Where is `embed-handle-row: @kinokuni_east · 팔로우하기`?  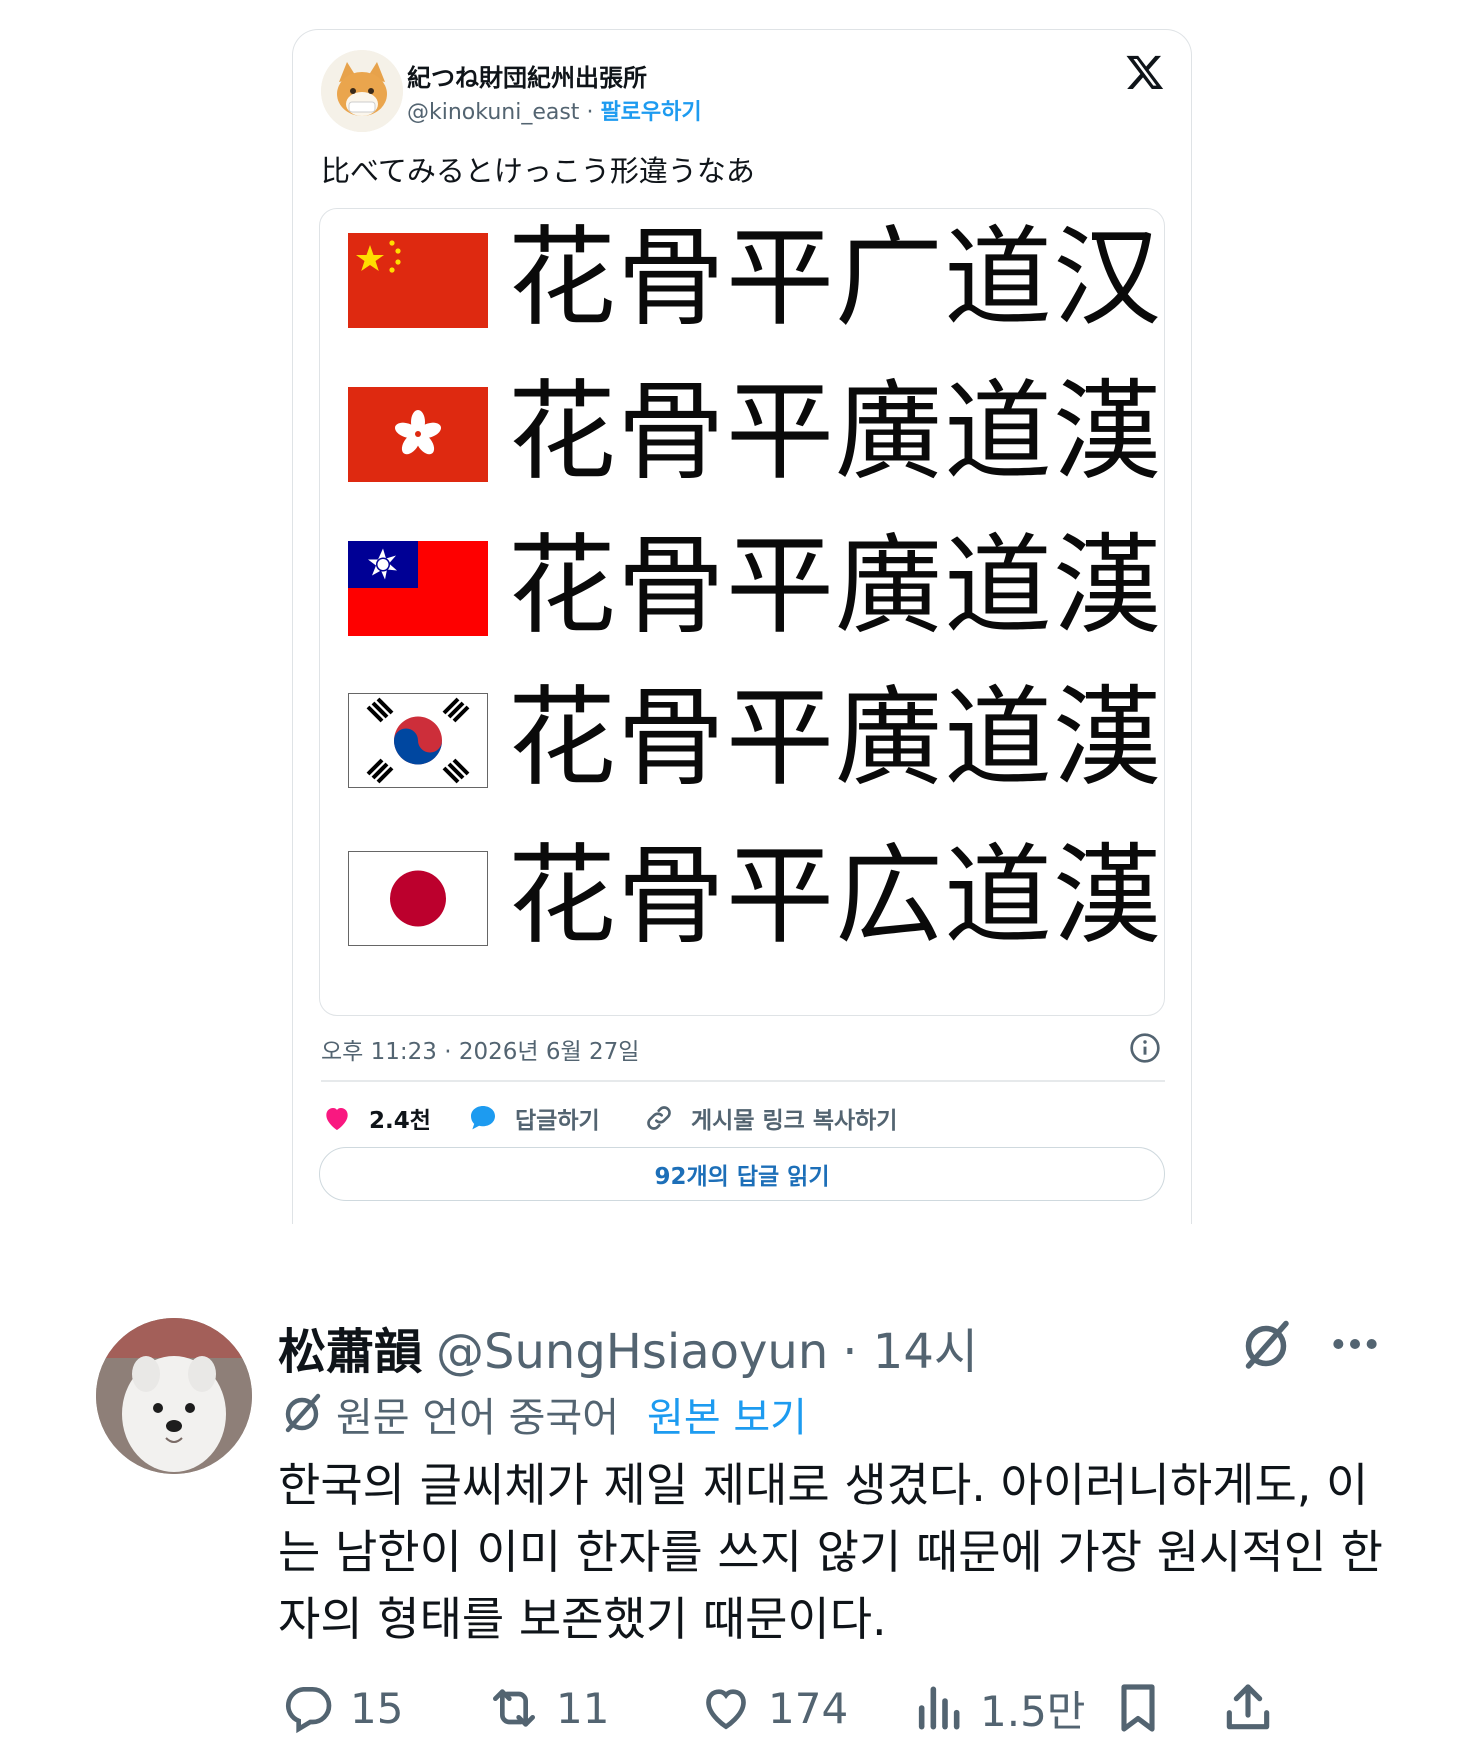 embed-handle-row: @kinokuni_east · 팔로우하기 is located at coordinates (554, 110).